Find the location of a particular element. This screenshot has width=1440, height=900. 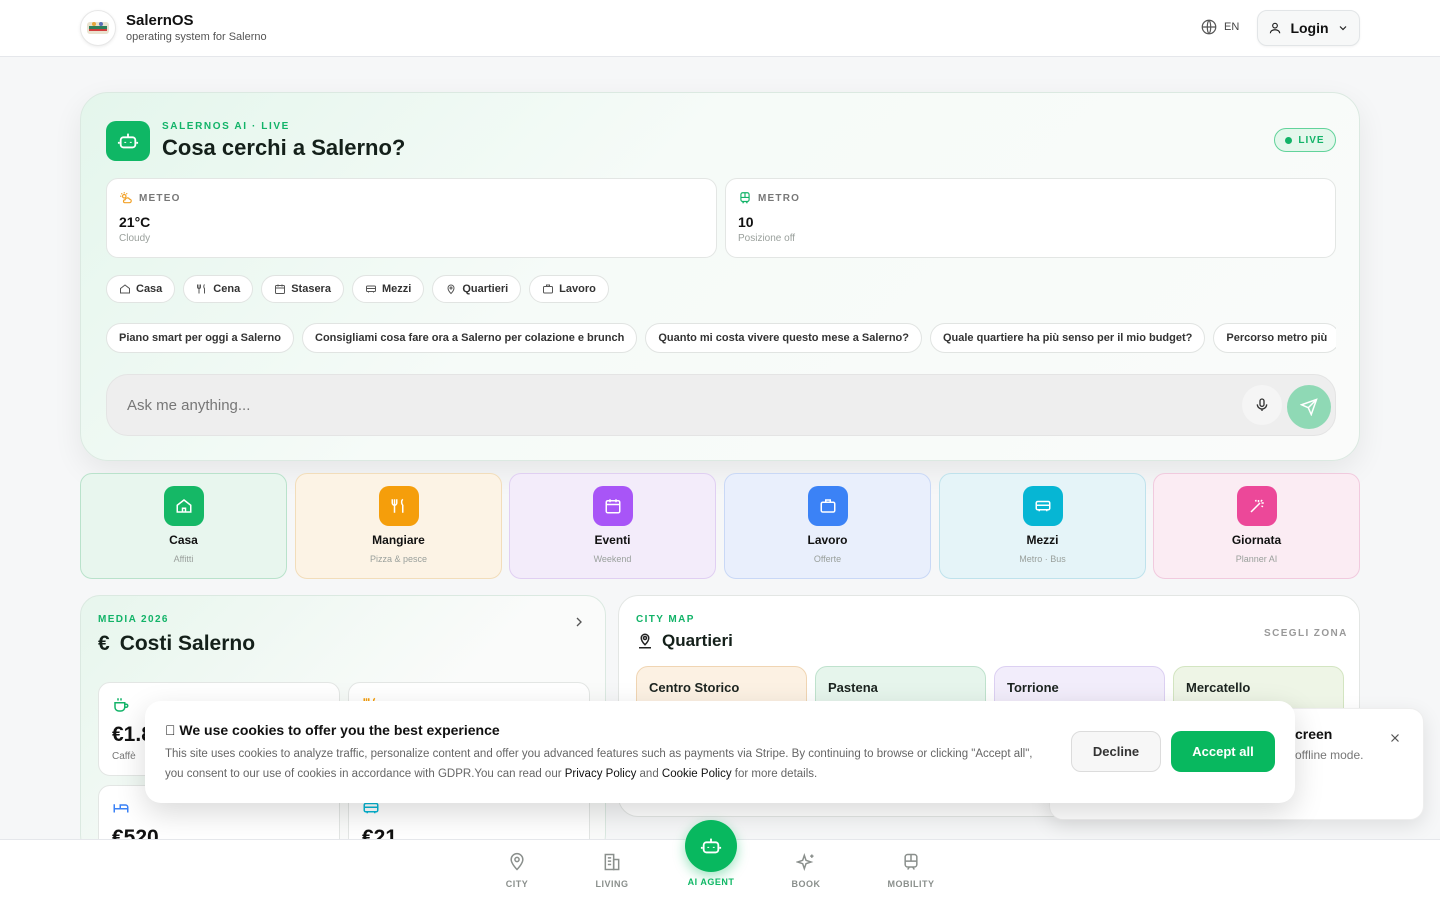

chip-casa: Casa is located at coordinates (141, 289).